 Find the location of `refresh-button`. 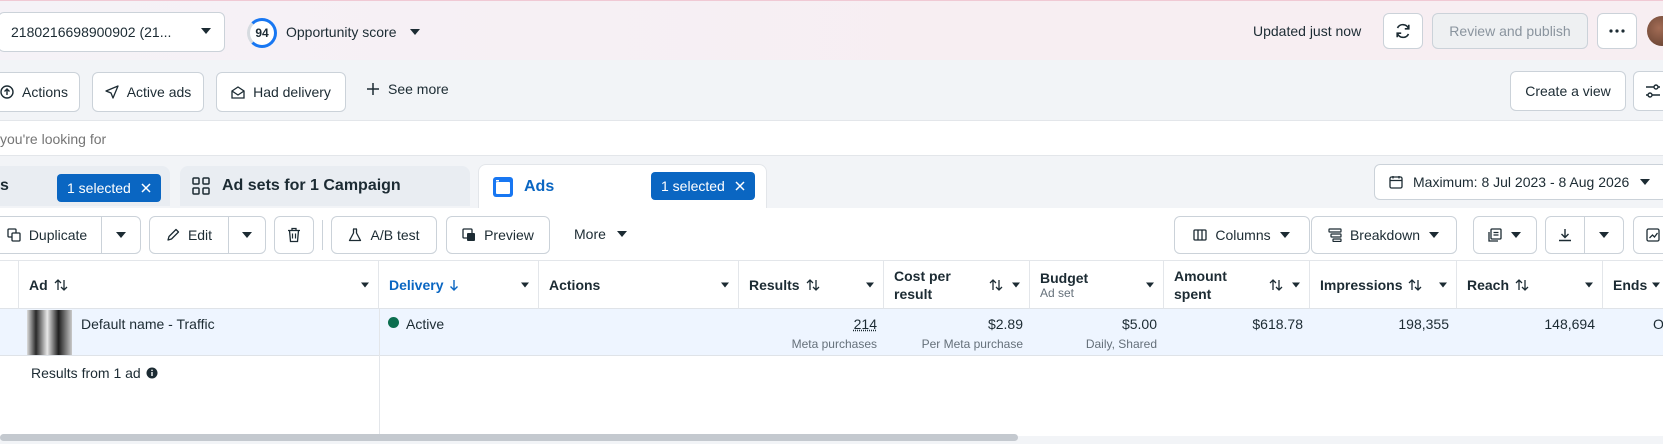

refresh-button is located at coordinates (1403, 31).